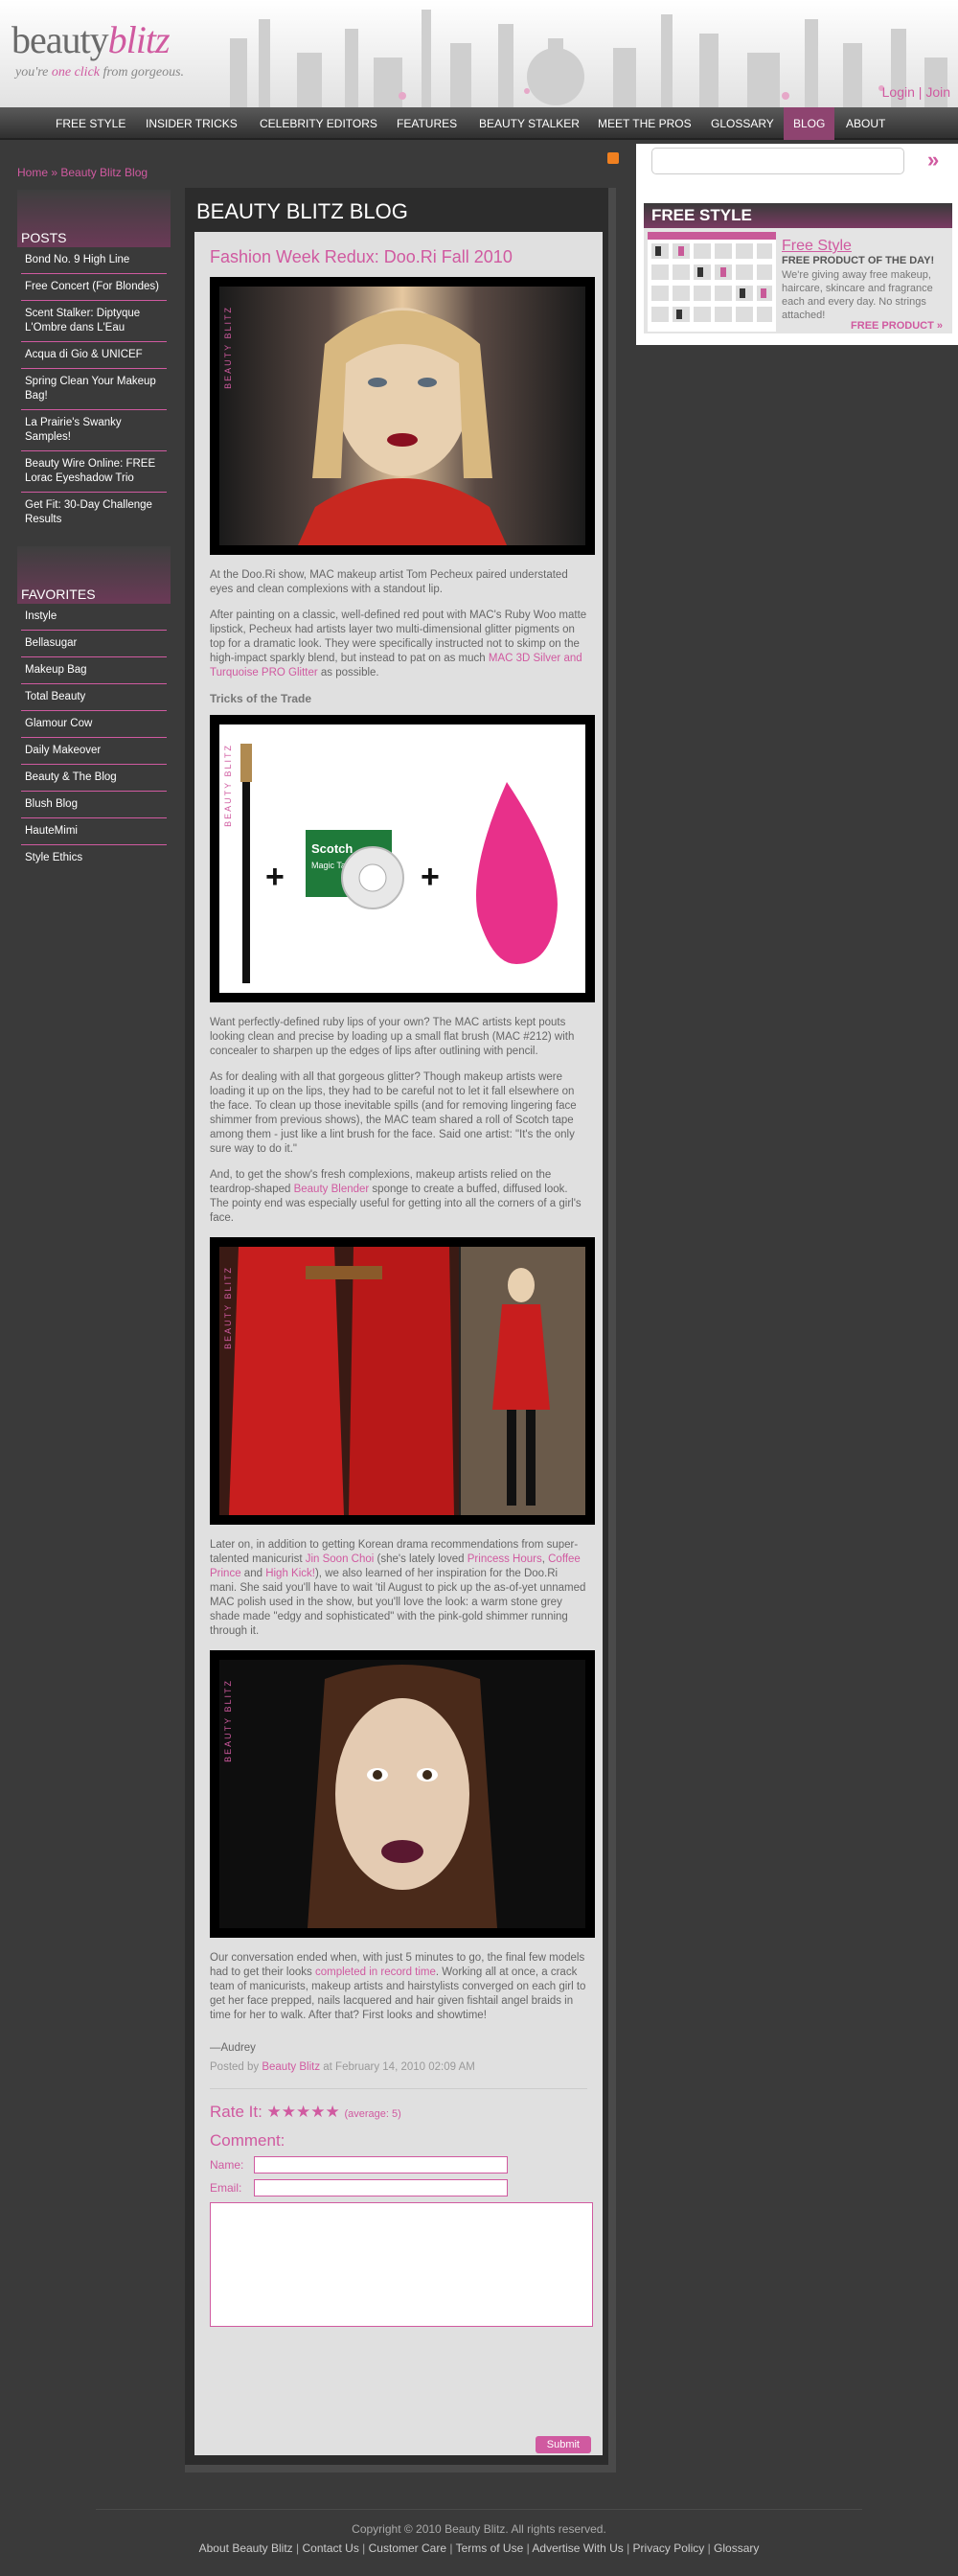 Image resolution: width=958 pixels, height=2576 pixels. I want to click on tagline-pre: you're, so click(34, 72).